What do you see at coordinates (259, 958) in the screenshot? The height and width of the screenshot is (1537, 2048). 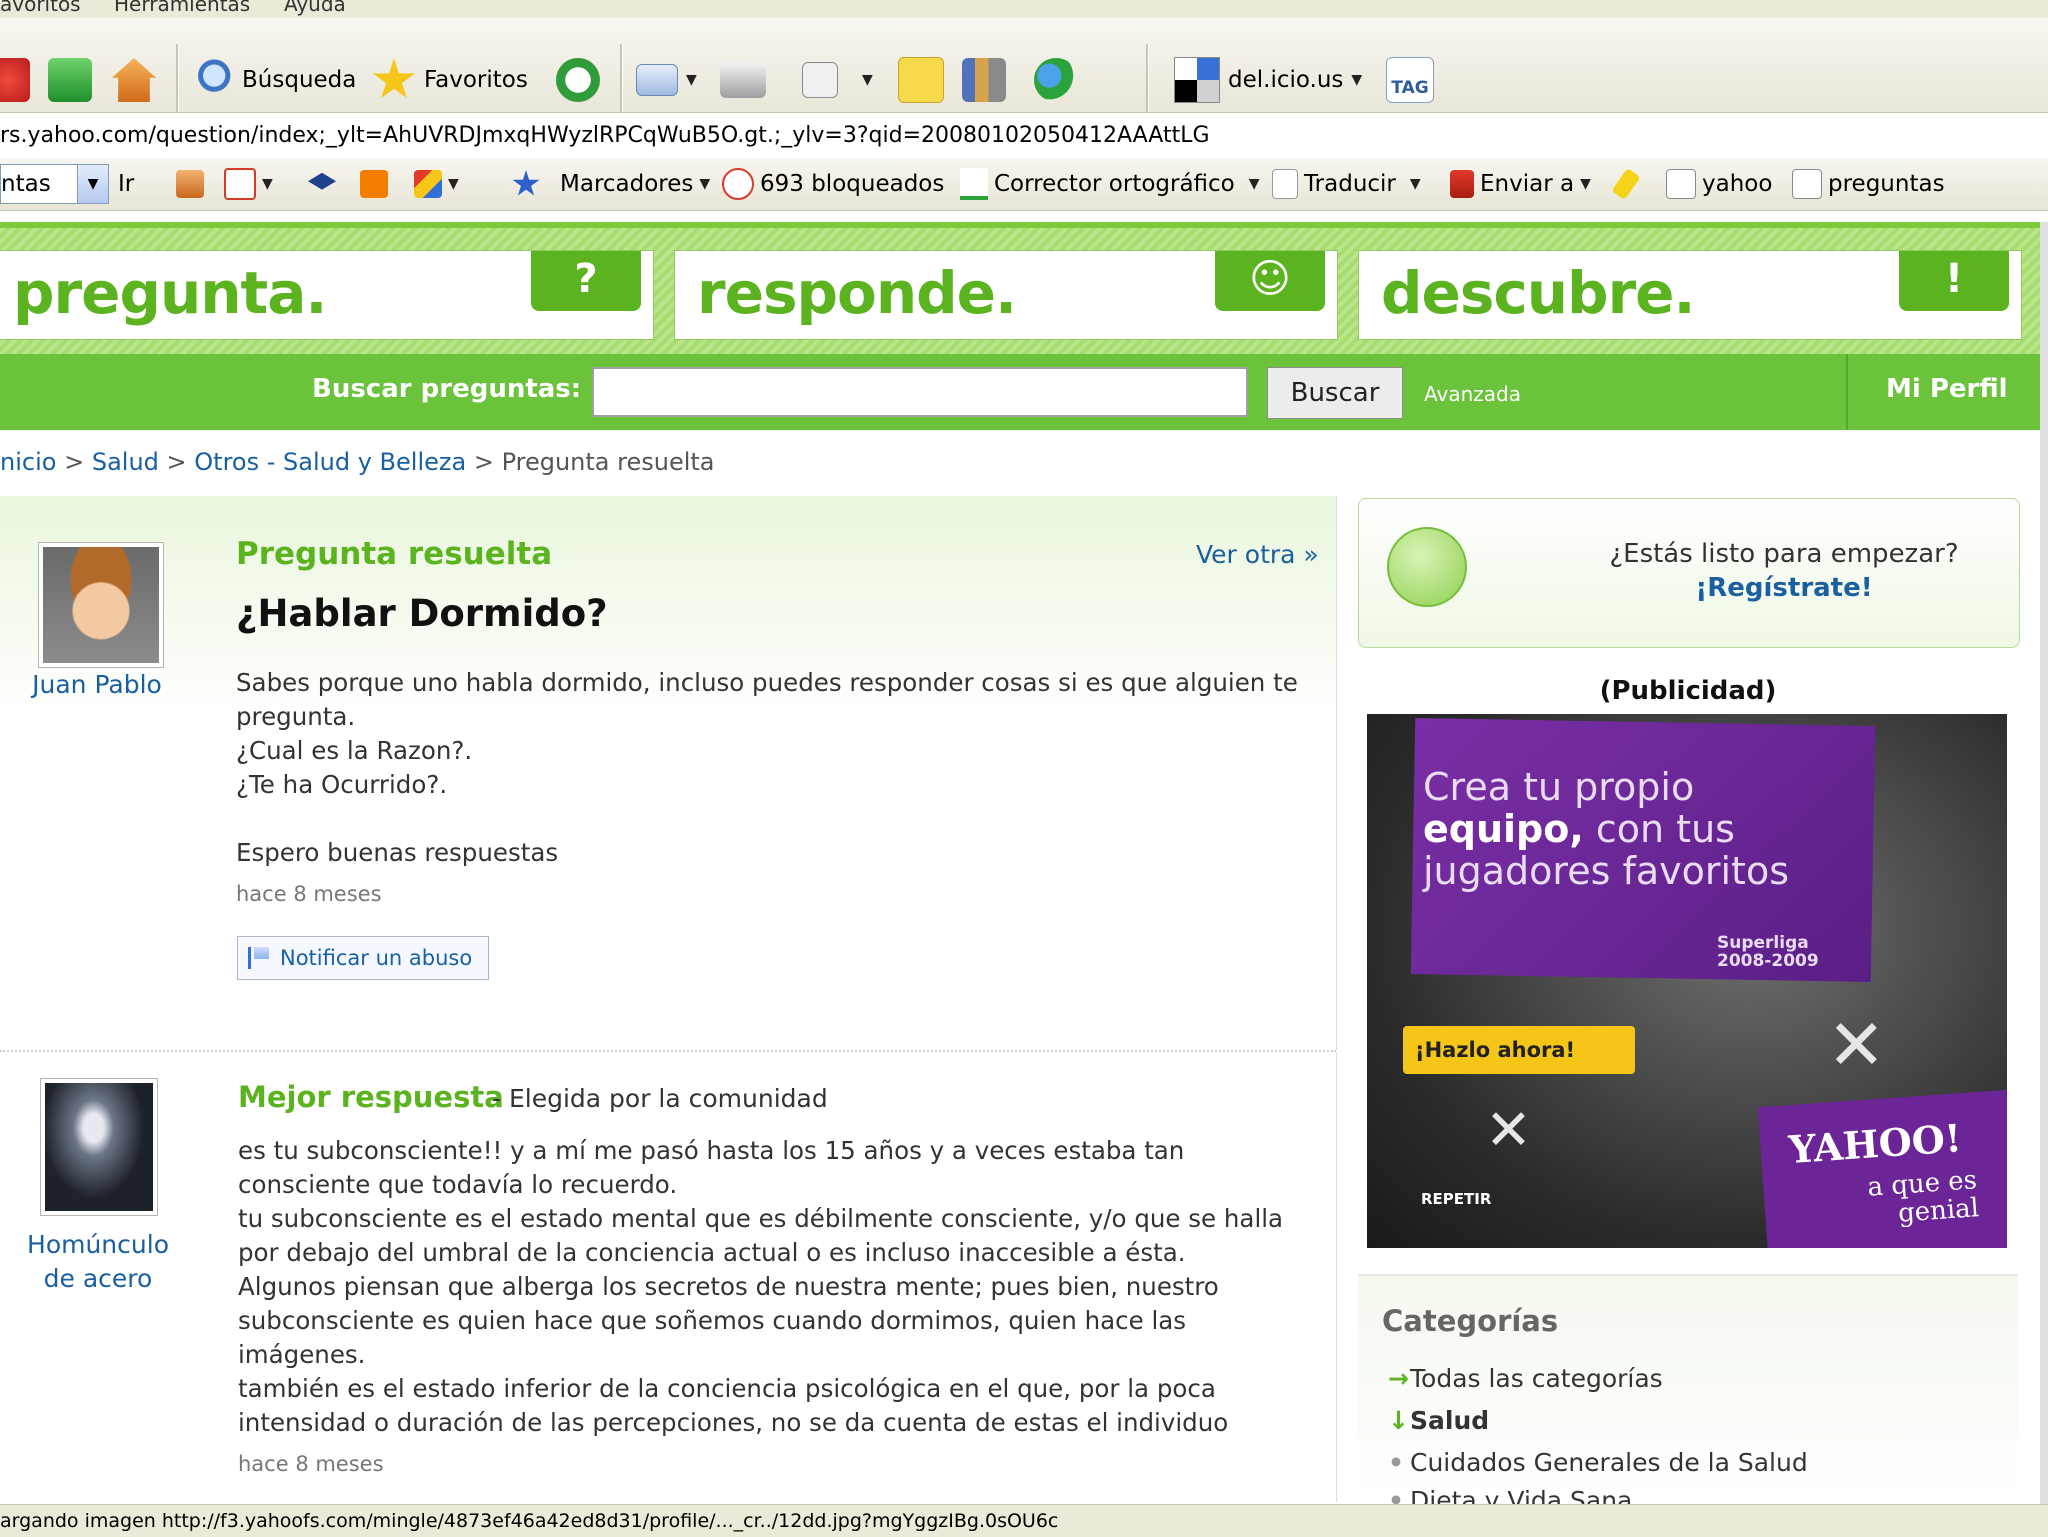 I see `flag-icon` at bounding box center [259, 958].